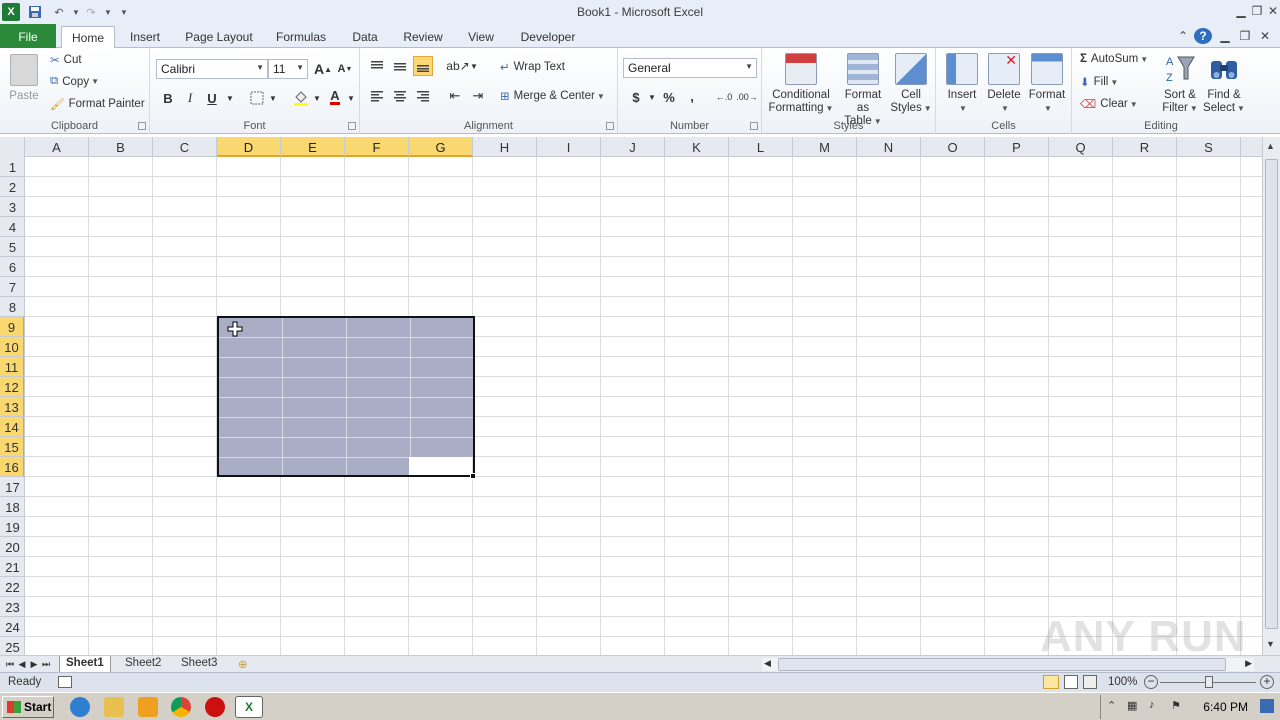 The image size is (1280, 720). Describe the element at coordinates (473, 476) in the screenshot. I see `fill-handle` at that location.